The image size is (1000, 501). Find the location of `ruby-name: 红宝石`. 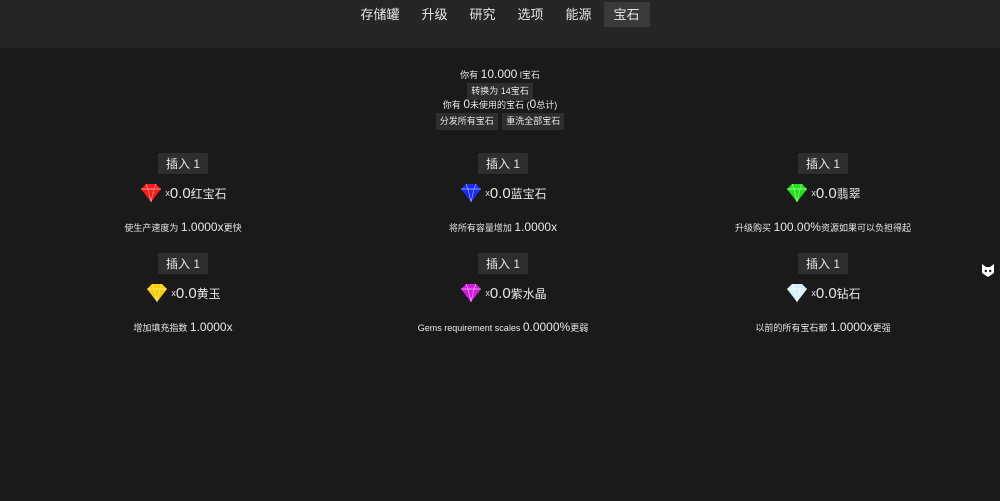

ruby-name: 红宝石 is located at coordinates (208, 193).